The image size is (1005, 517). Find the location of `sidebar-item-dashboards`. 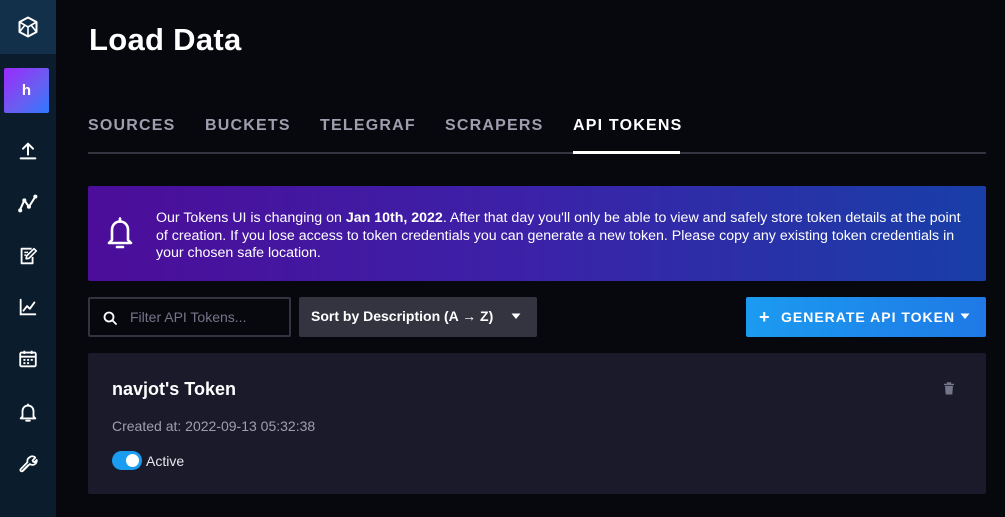

sidebar-item-dashboards is located at coordinates (28, 307).